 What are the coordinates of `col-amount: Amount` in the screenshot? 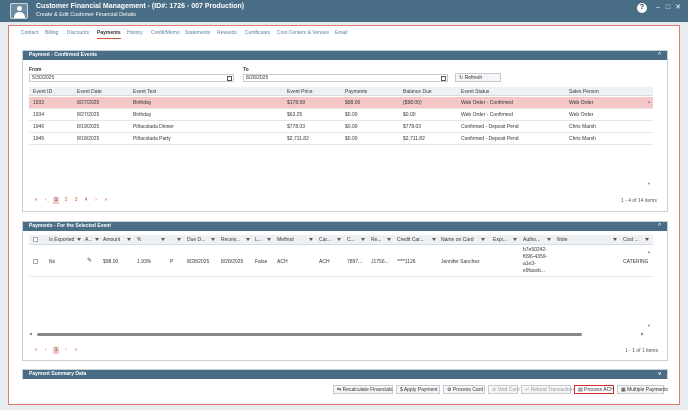 It's located at (111, 240).